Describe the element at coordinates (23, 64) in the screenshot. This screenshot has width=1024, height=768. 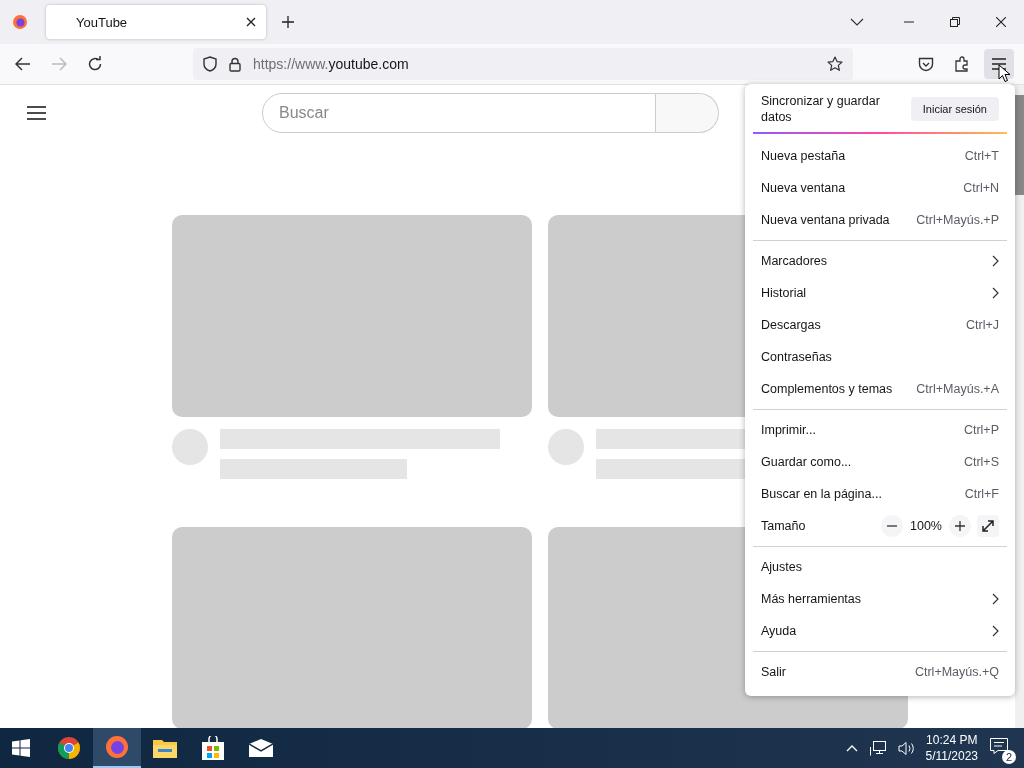
I see `back-icon` at that location.